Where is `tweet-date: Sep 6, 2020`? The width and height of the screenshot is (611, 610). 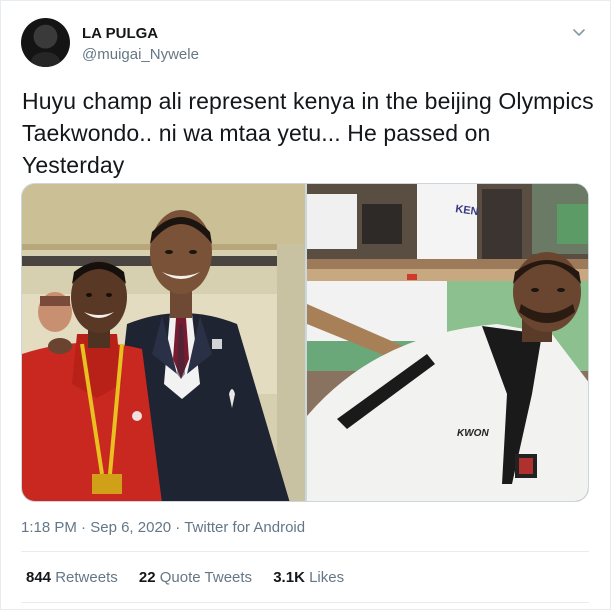 tweet-date: Sep 6, 2020 is located at coordinates (130, 527).